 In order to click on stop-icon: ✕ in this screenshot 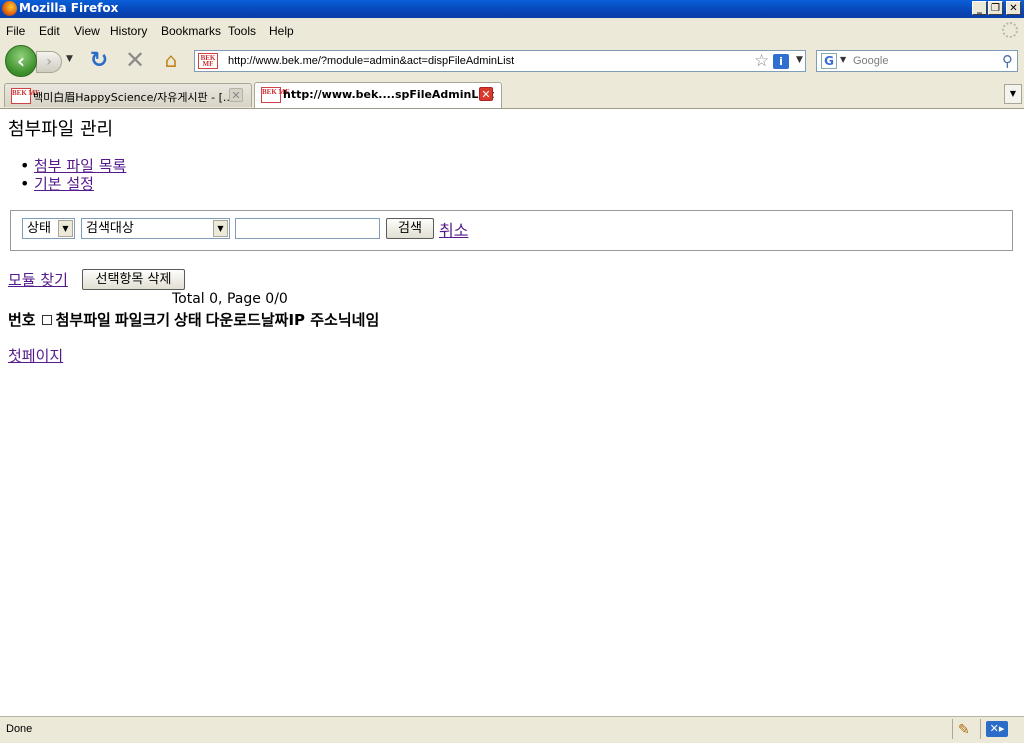, I will do `click(135, 60)`.